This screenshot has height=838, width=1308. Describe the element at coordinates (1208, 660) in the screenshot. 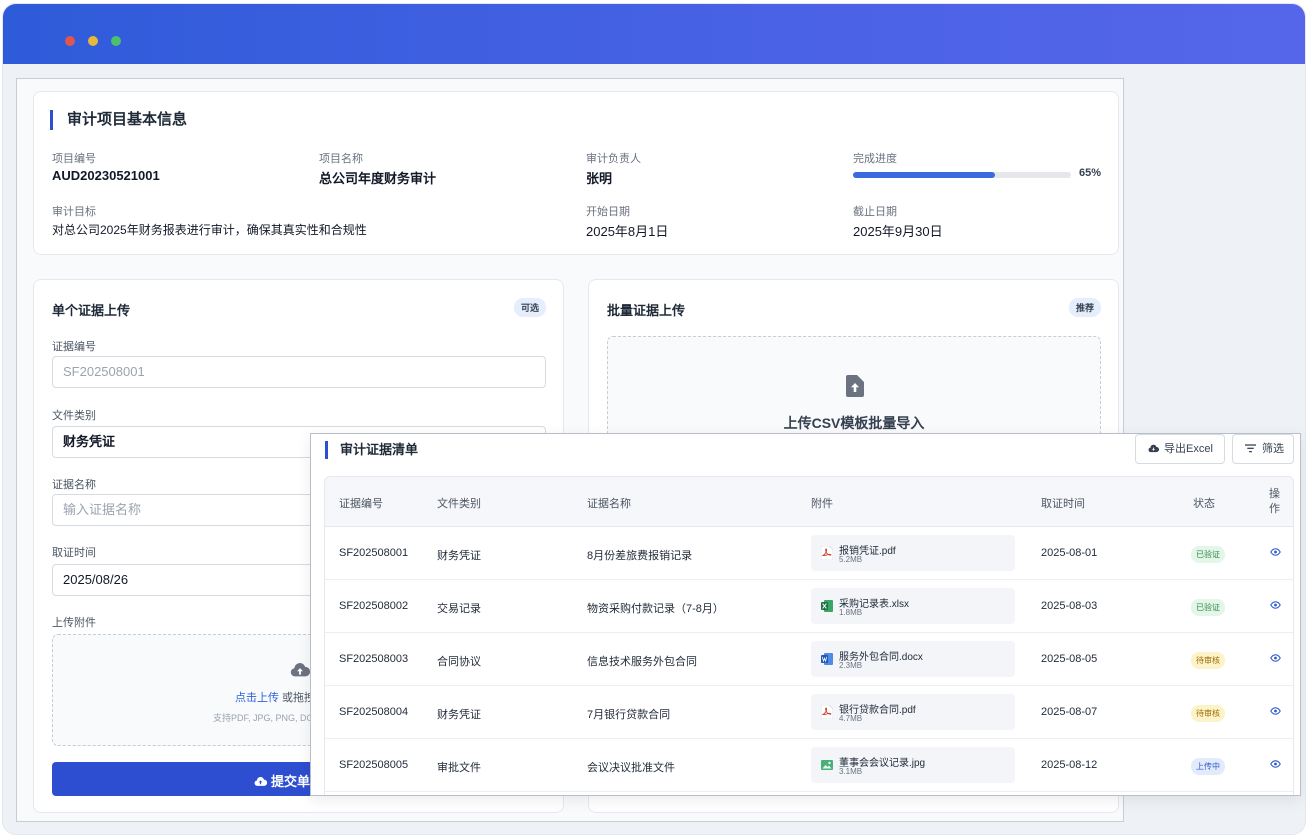

I see `status-badge: 待审核` at that location.